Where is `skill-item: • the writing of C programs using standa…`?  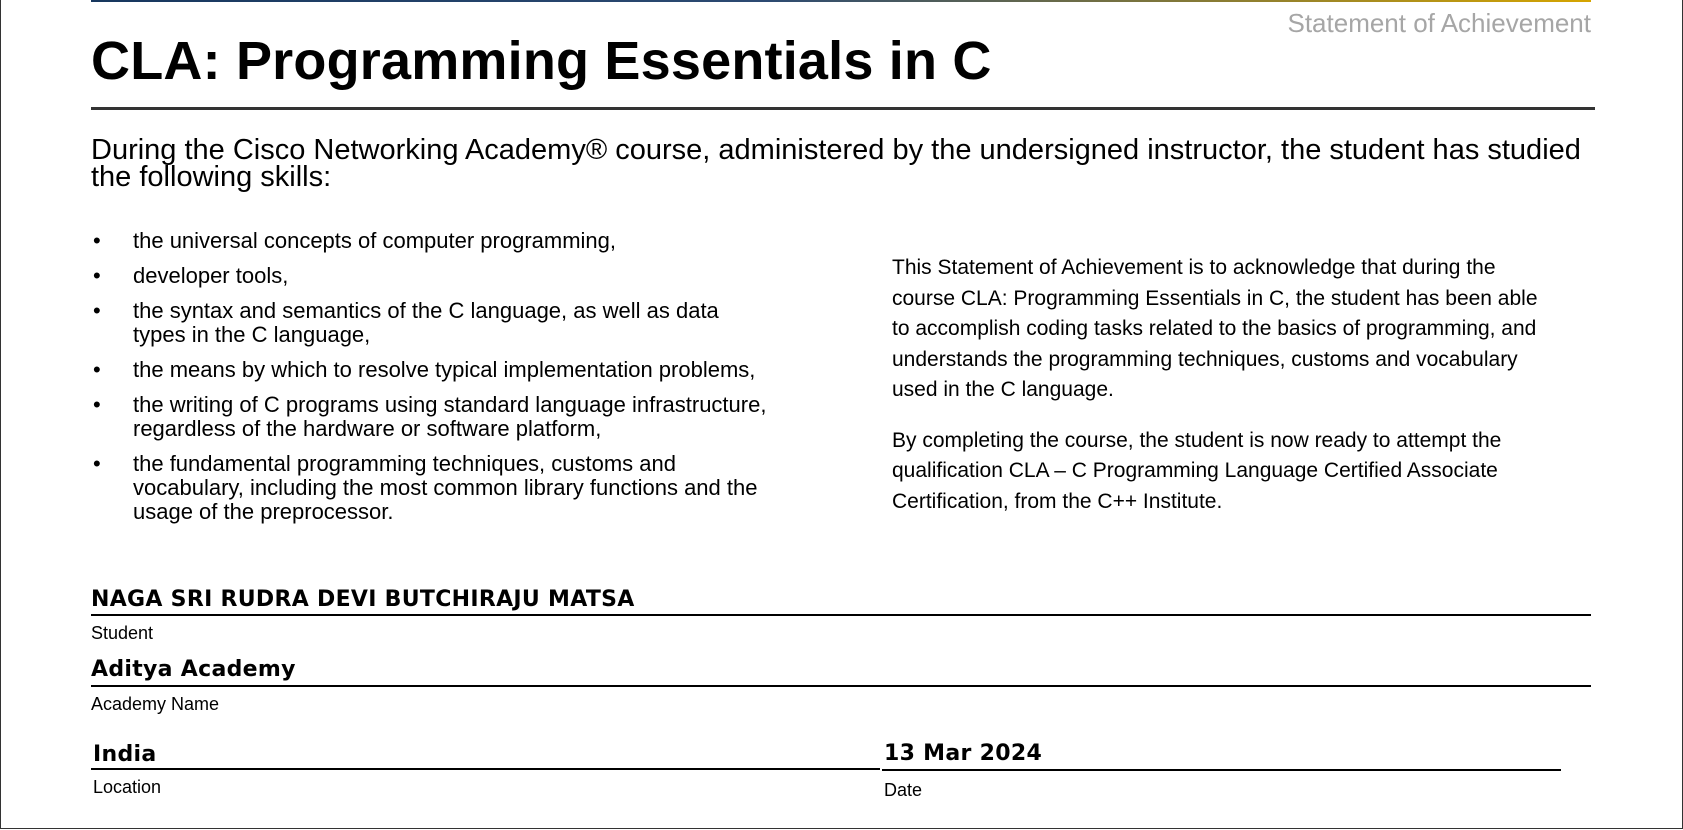
skill-item: • the writing of C programs using standa… is located at coordinates (432, 417).